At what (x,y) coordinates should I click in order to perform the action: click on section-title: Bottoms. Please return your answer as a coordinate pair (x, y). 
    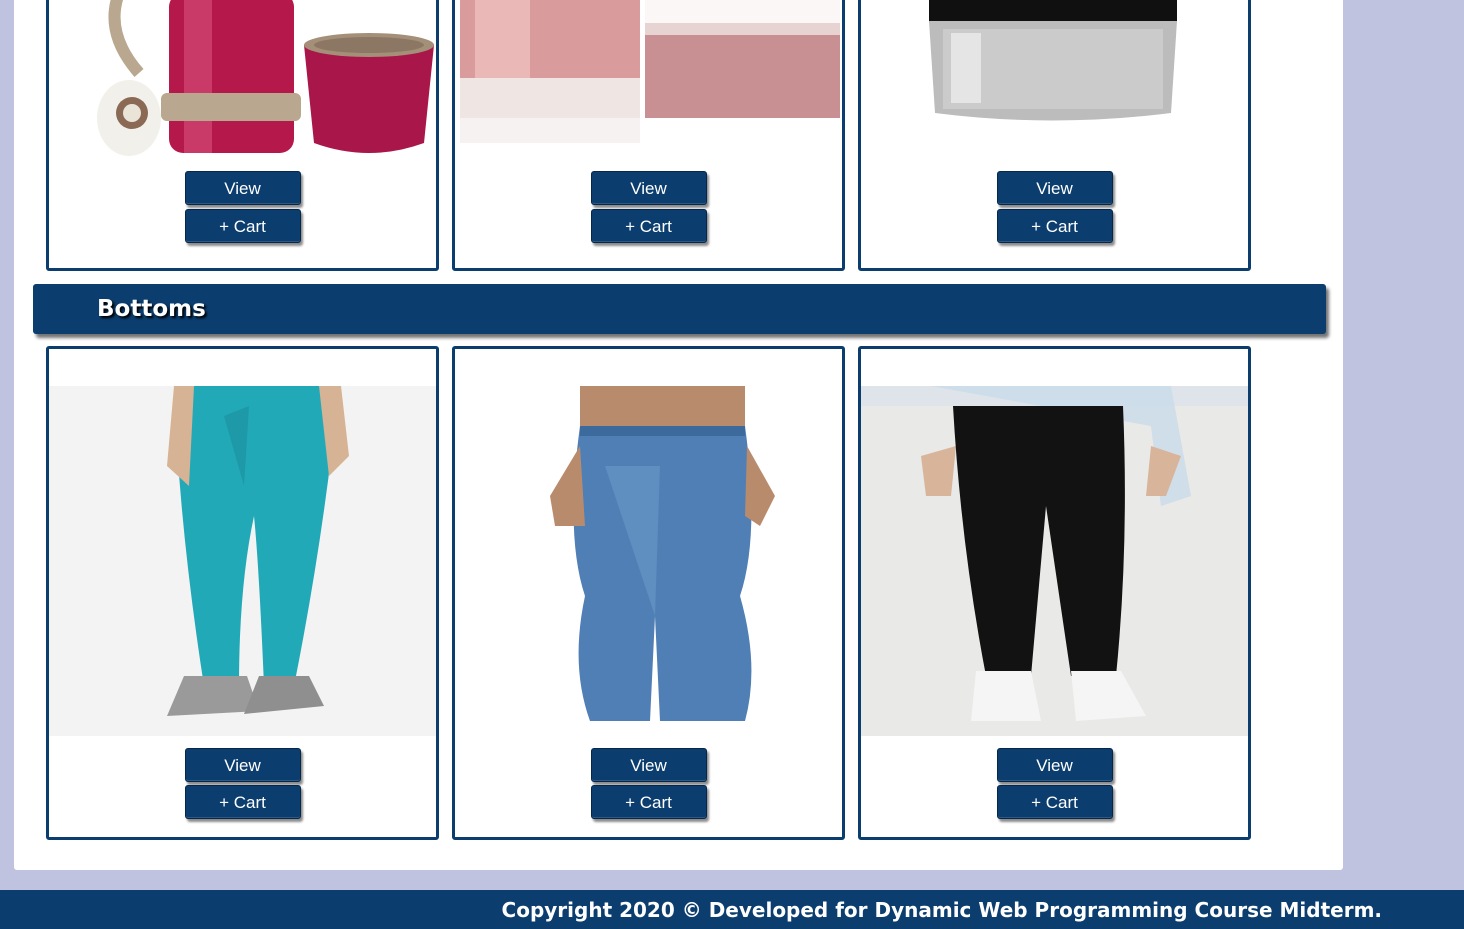
    Looking at the image, I should click on (151, 309).